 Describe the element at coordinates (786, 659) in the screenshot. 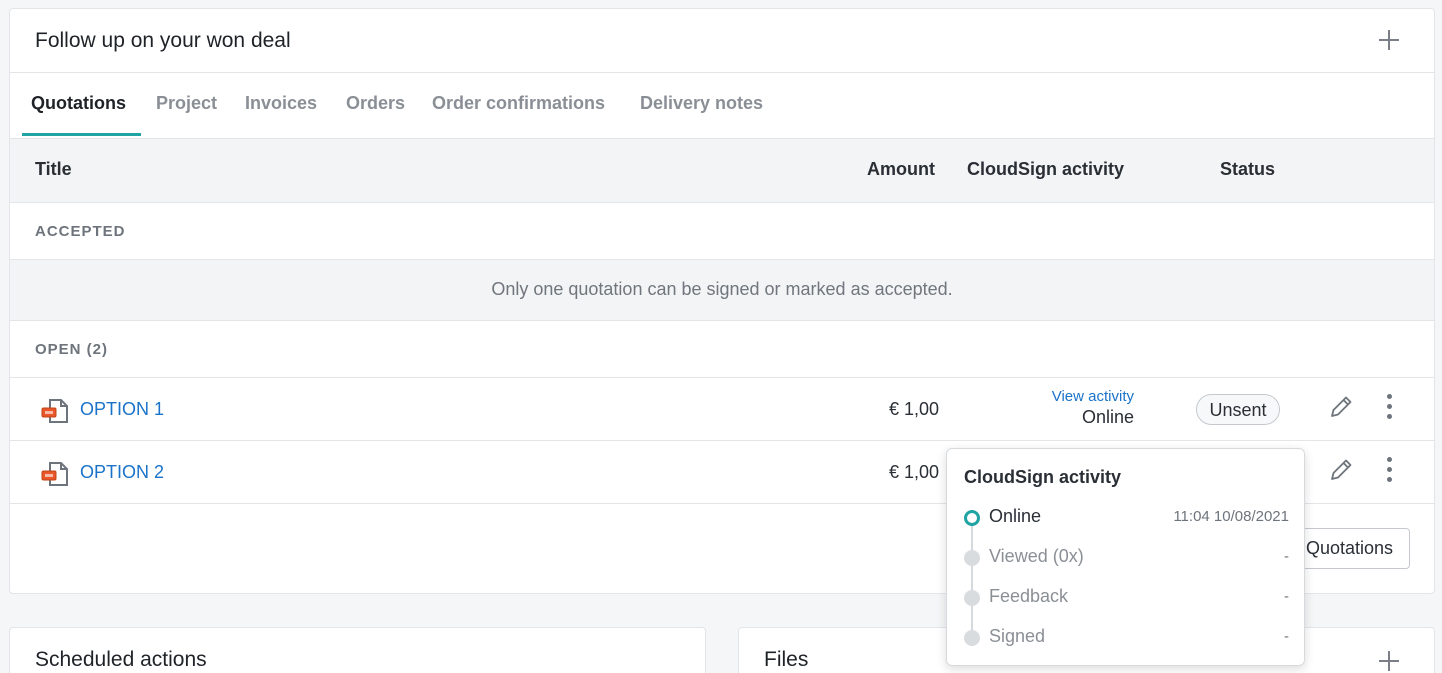

I see `files-title: Files` at that location.